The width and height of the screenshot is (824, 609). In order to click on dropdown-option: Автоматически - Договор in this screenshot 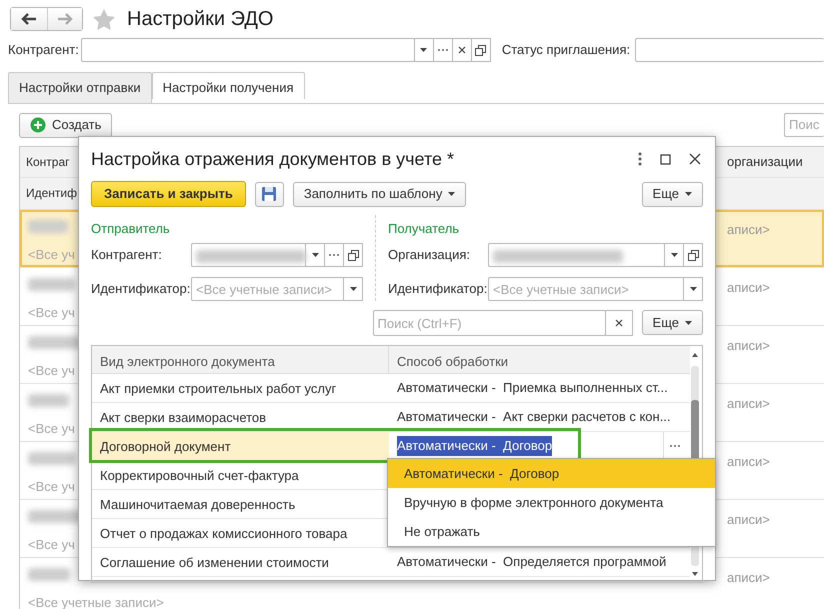, I will do `click(551, 473)`.